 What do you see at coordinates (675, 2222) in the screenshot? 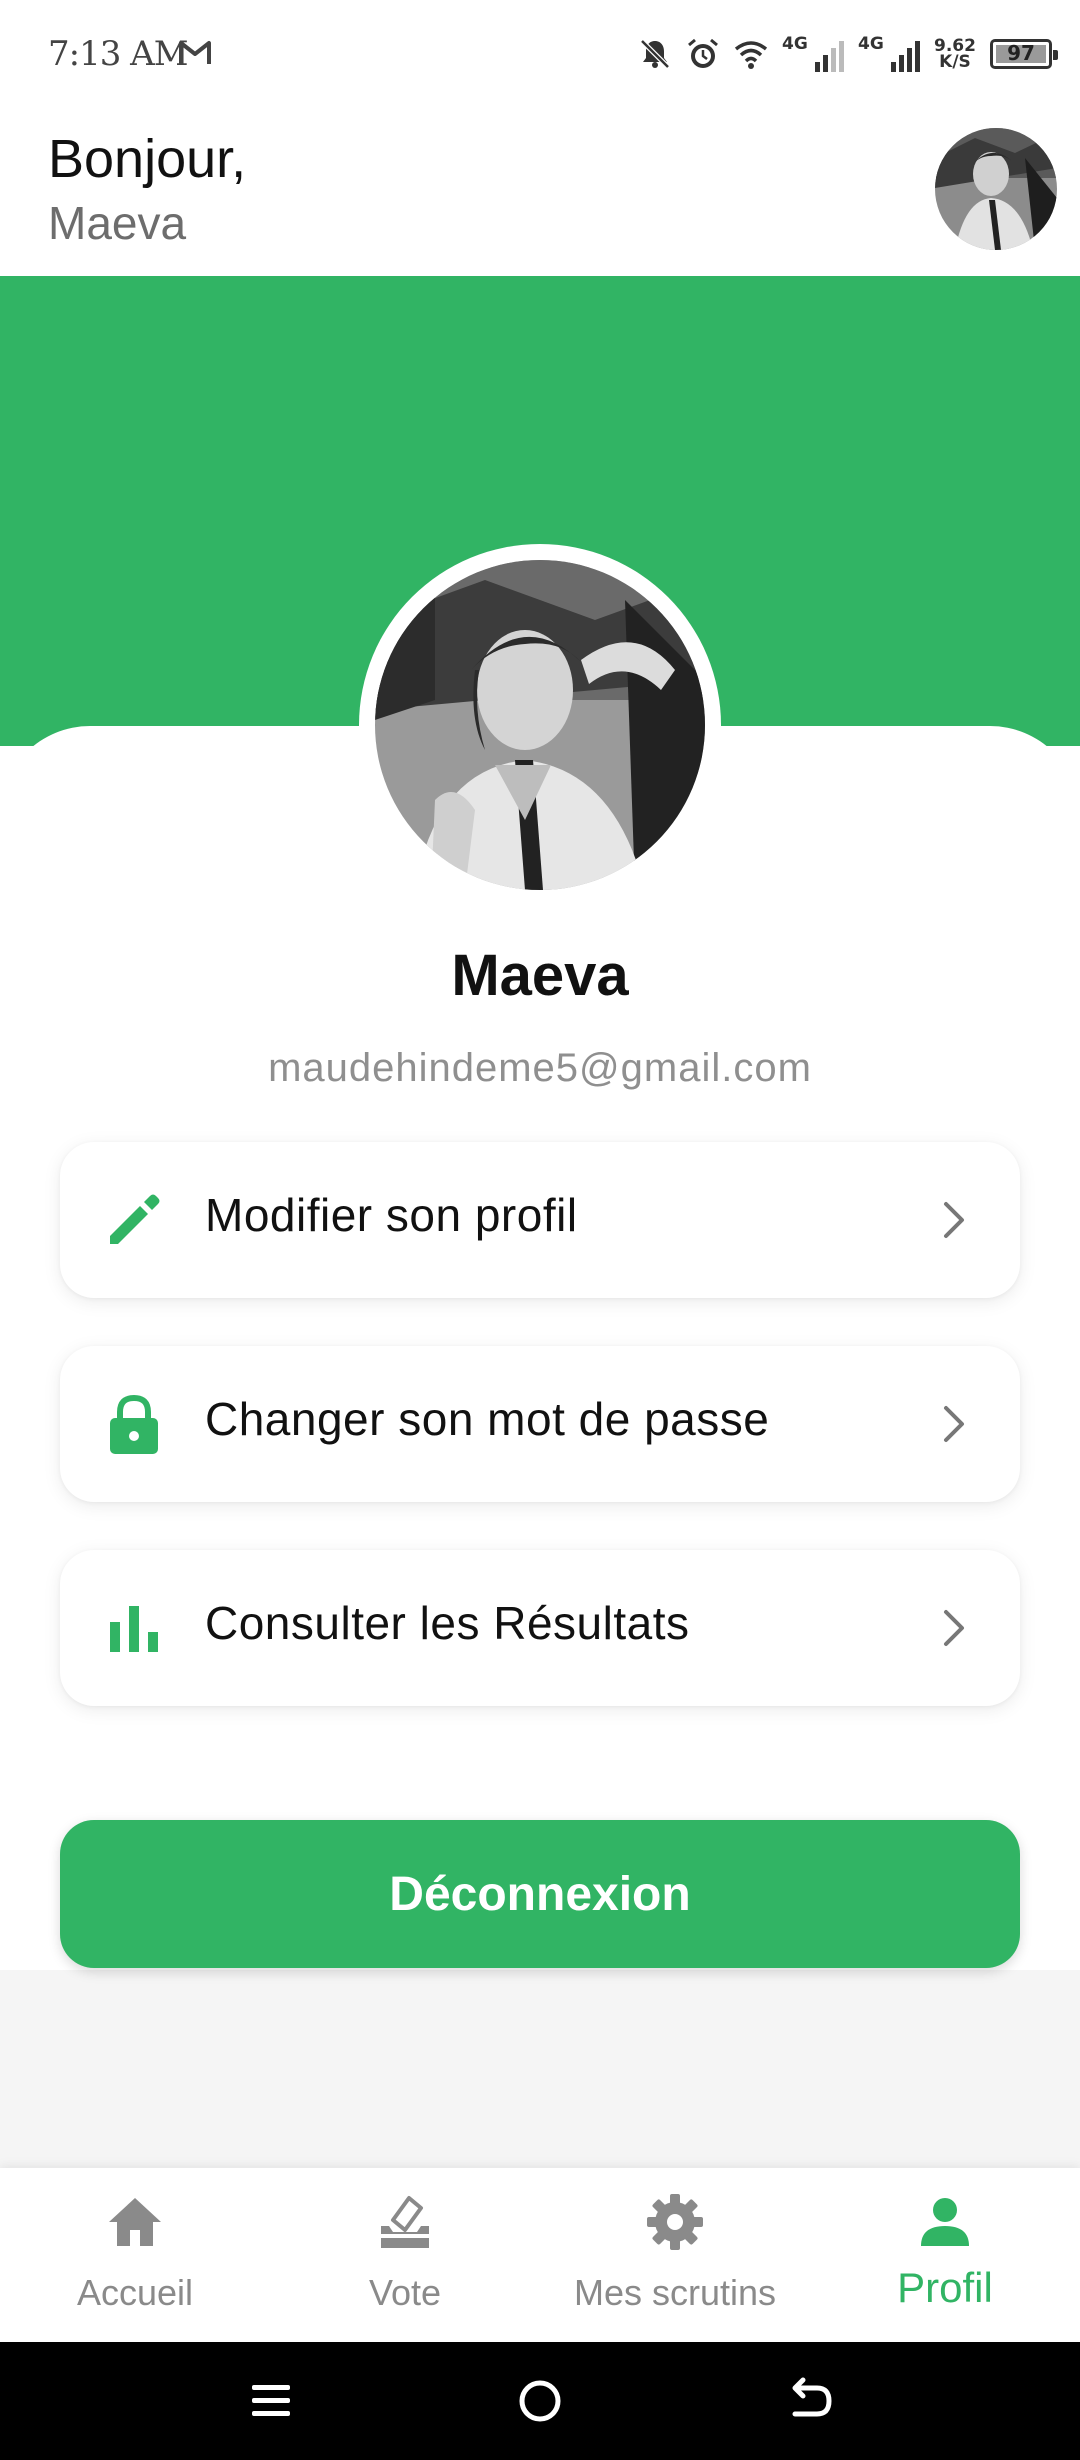
I see `gear-icon` at bounding box center [675, 2222].